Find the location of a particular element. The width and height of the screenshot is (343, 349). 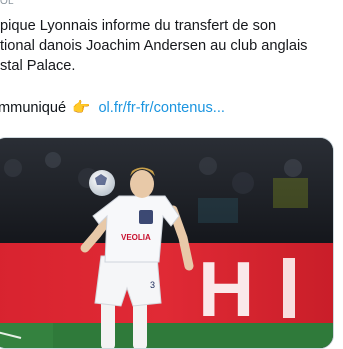

tweet-handle: OL is located at coordinates (7, 3).